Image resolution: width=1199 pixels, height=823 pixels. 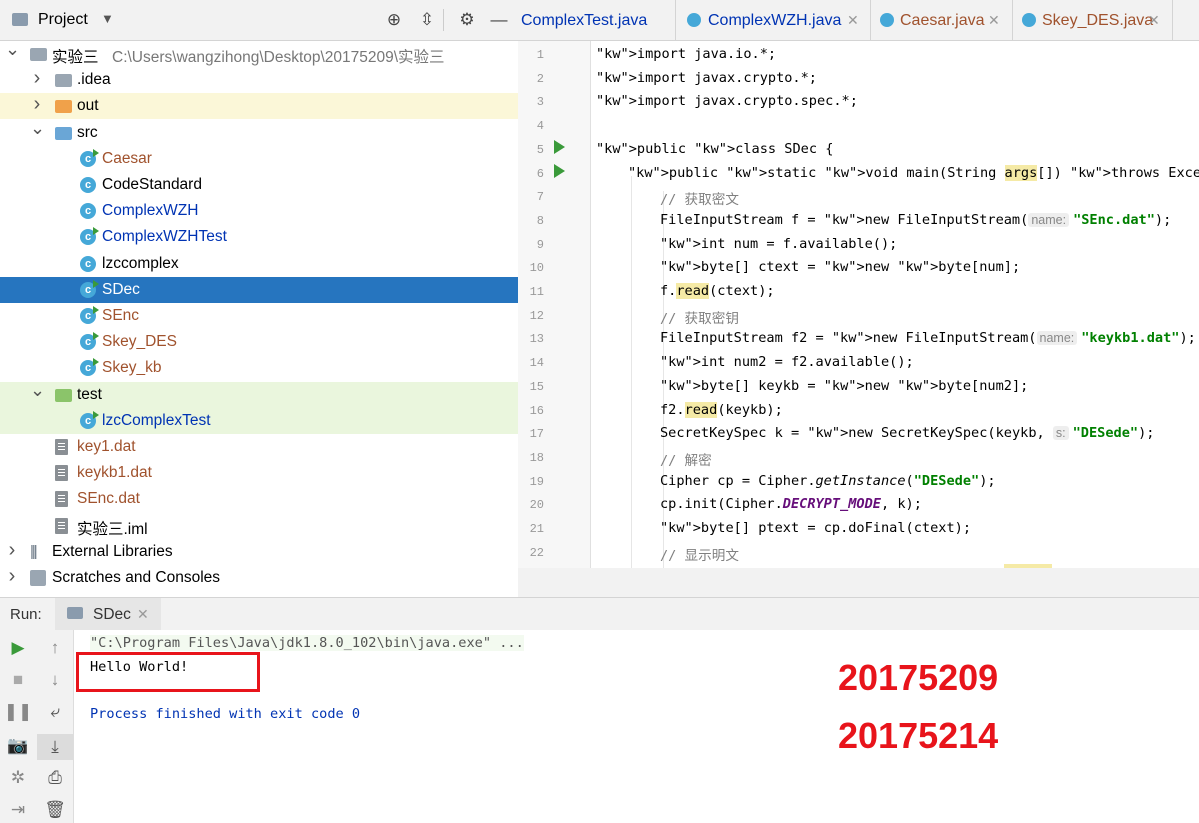 What do you see at coordinates (536, 457) in the screenshot?
I see `line-number: 18` at bounding box center [536, 457].